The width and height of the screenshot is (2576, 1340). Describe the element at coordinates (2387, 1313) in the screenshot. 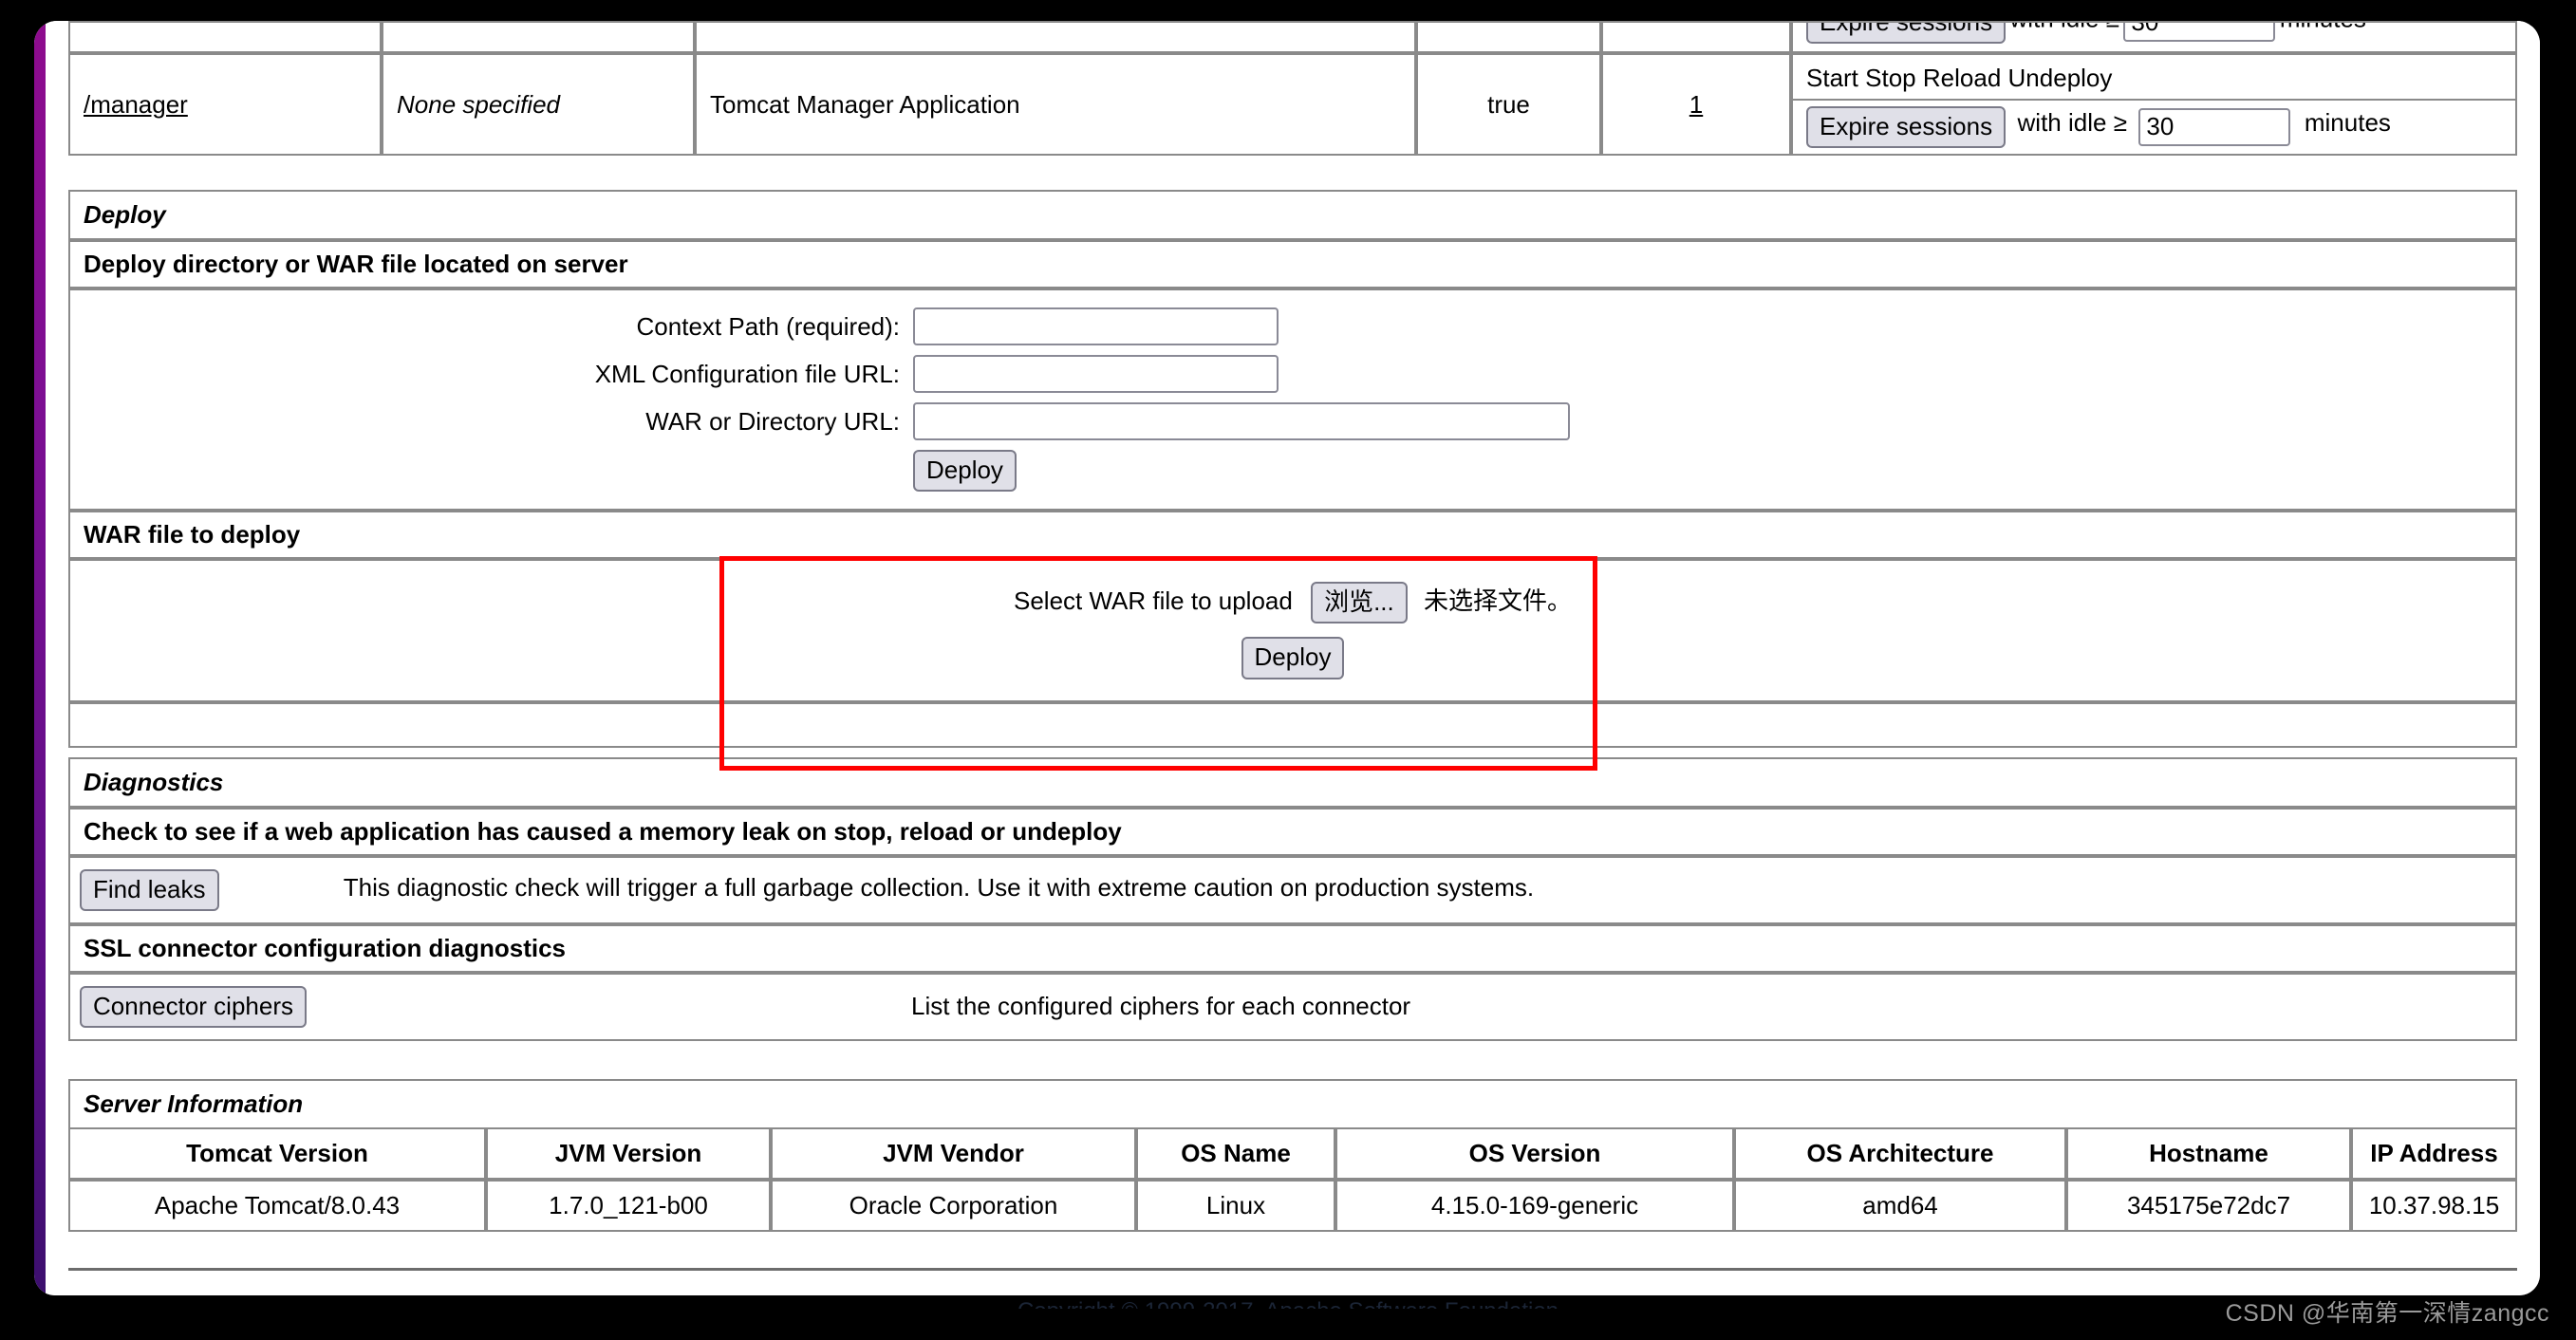

I see `csdn-watermark: CSDN @华南第一深情zangcc` at that location.